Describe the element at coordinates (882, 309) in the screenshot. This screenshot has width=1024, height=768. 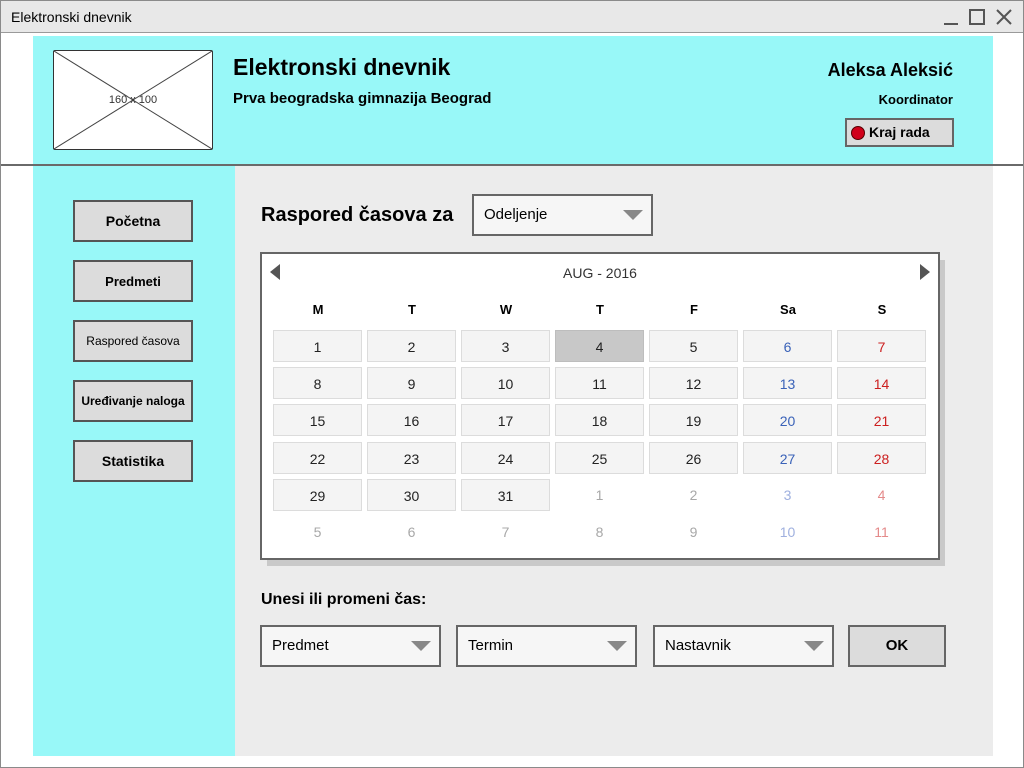
I see `weekday-label: S` at that location.